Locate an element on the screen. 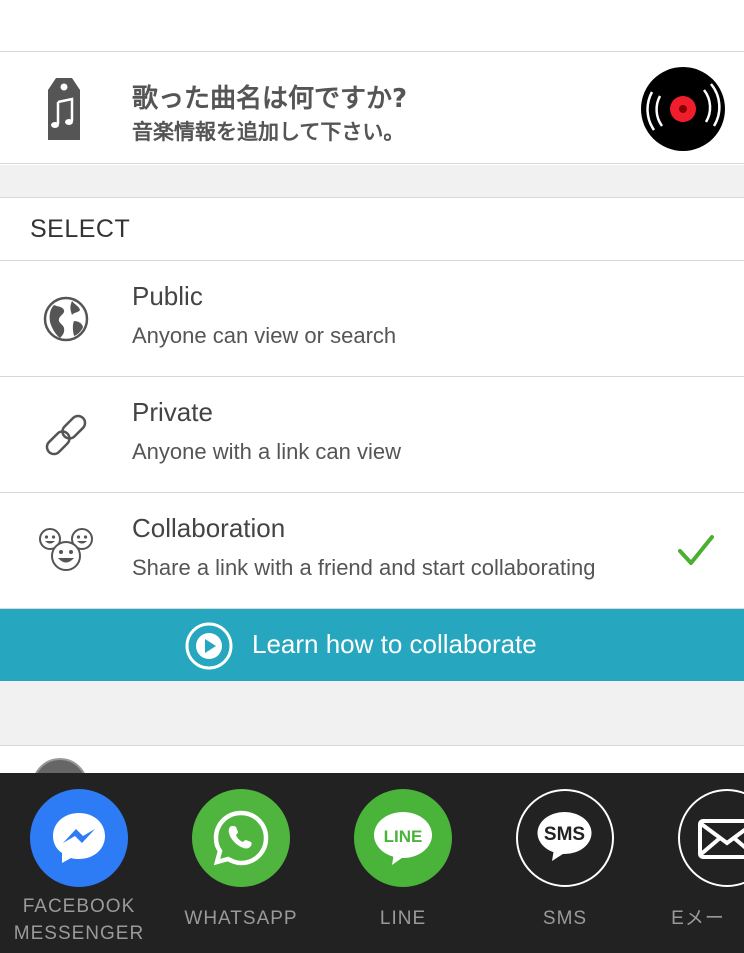  option-public: Public Anyone can view or search is located at coordinates (372, 319).